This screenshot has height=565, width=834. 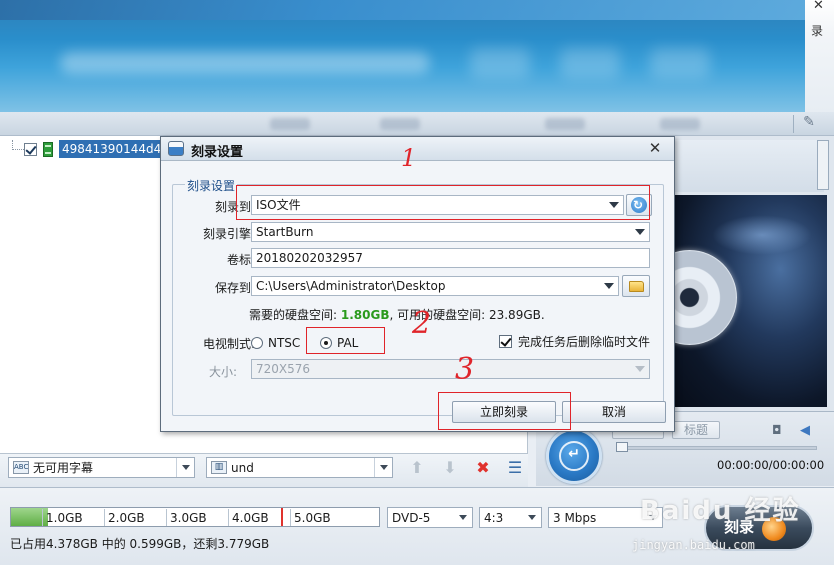 I want to click on ntsc-radio-dot, so click(x=257, y=343).